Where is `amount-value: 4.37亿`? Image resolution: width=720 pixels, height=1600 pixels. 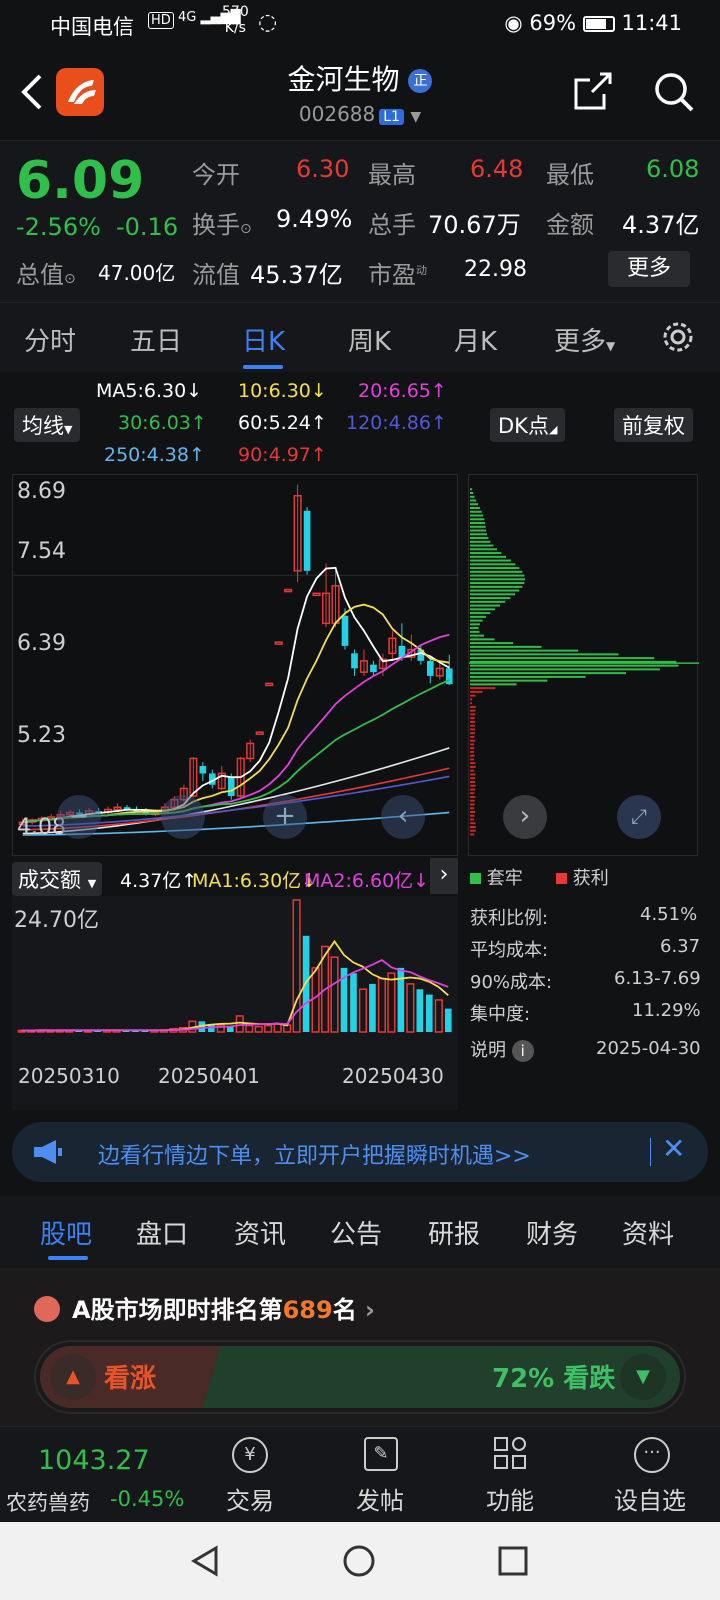 amount-value: 4.37亿 is located at coordinates (660, 222).